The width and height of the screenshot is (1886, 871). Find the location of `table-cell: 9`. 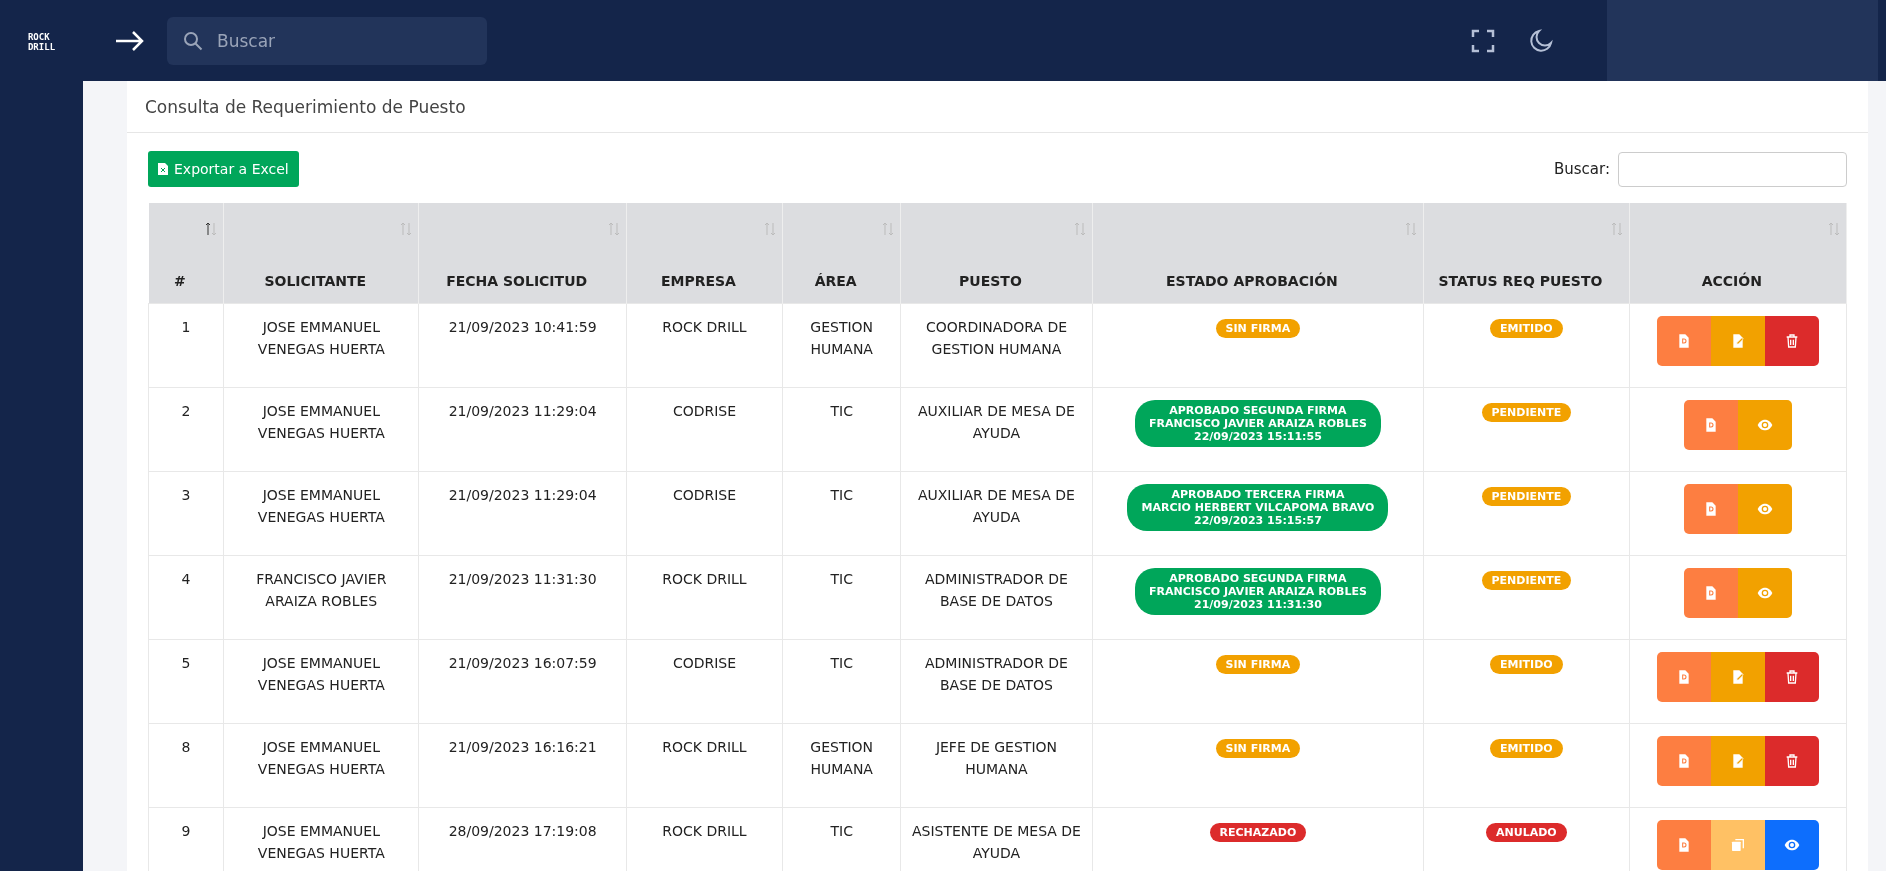

table-cell: 9 is located at coordinates (186, 839).